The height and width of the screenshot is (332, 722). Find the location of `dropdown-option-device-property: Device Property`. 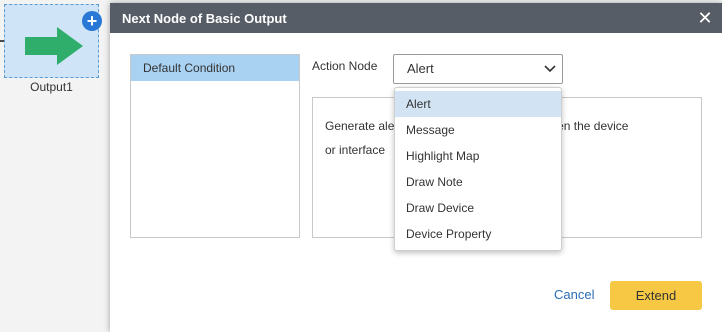

dropdown-option-device-property: Device Property is located at coordinates (478, 234).